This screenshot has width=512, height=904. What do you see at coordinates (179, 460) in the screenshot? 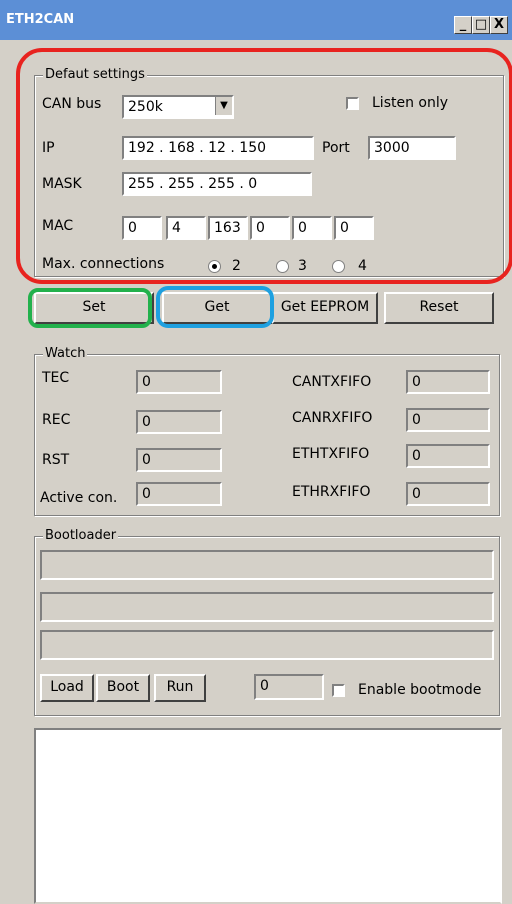
I see `rst-value: 0` at bounding box center [179, 460].